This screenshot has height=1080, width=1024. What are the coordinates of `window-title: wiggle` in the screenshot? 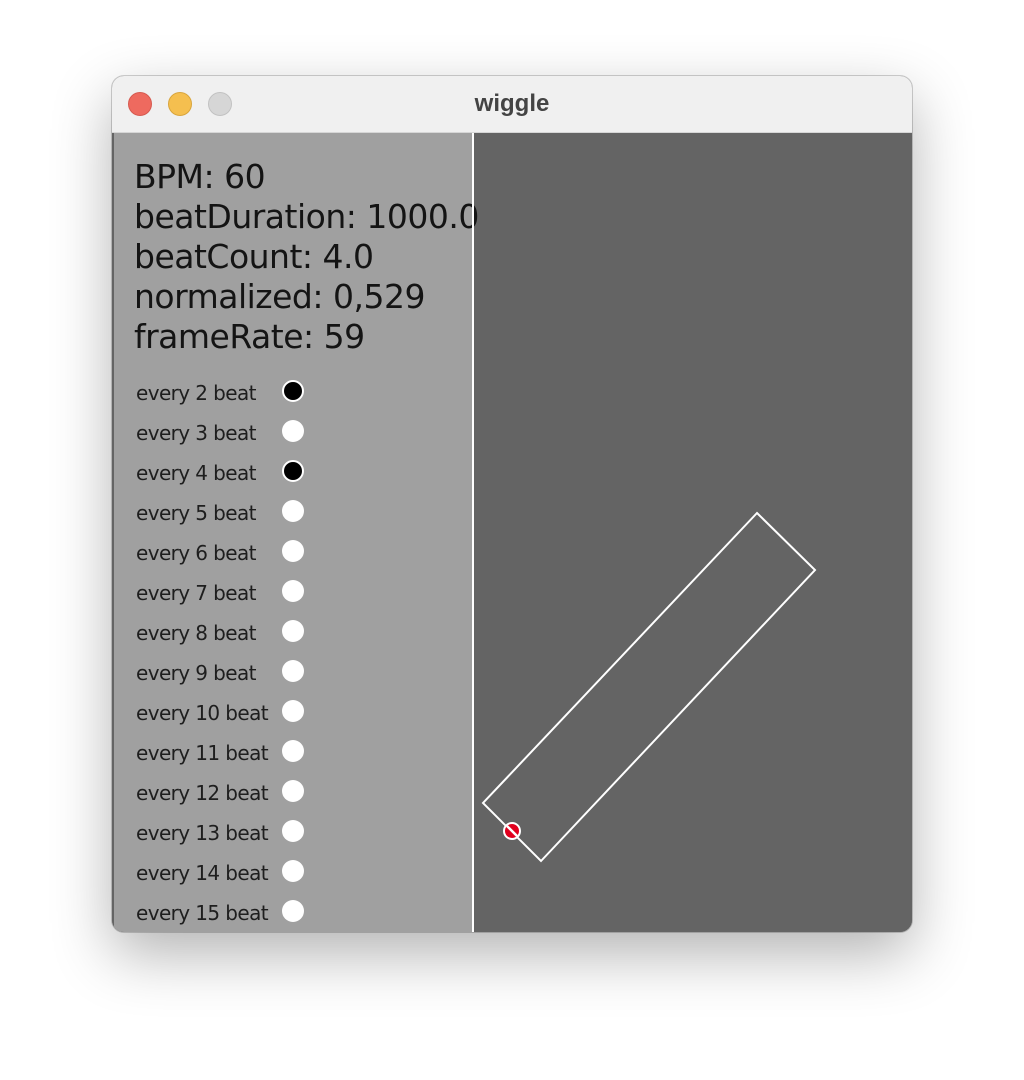 It's located at (512, 103).